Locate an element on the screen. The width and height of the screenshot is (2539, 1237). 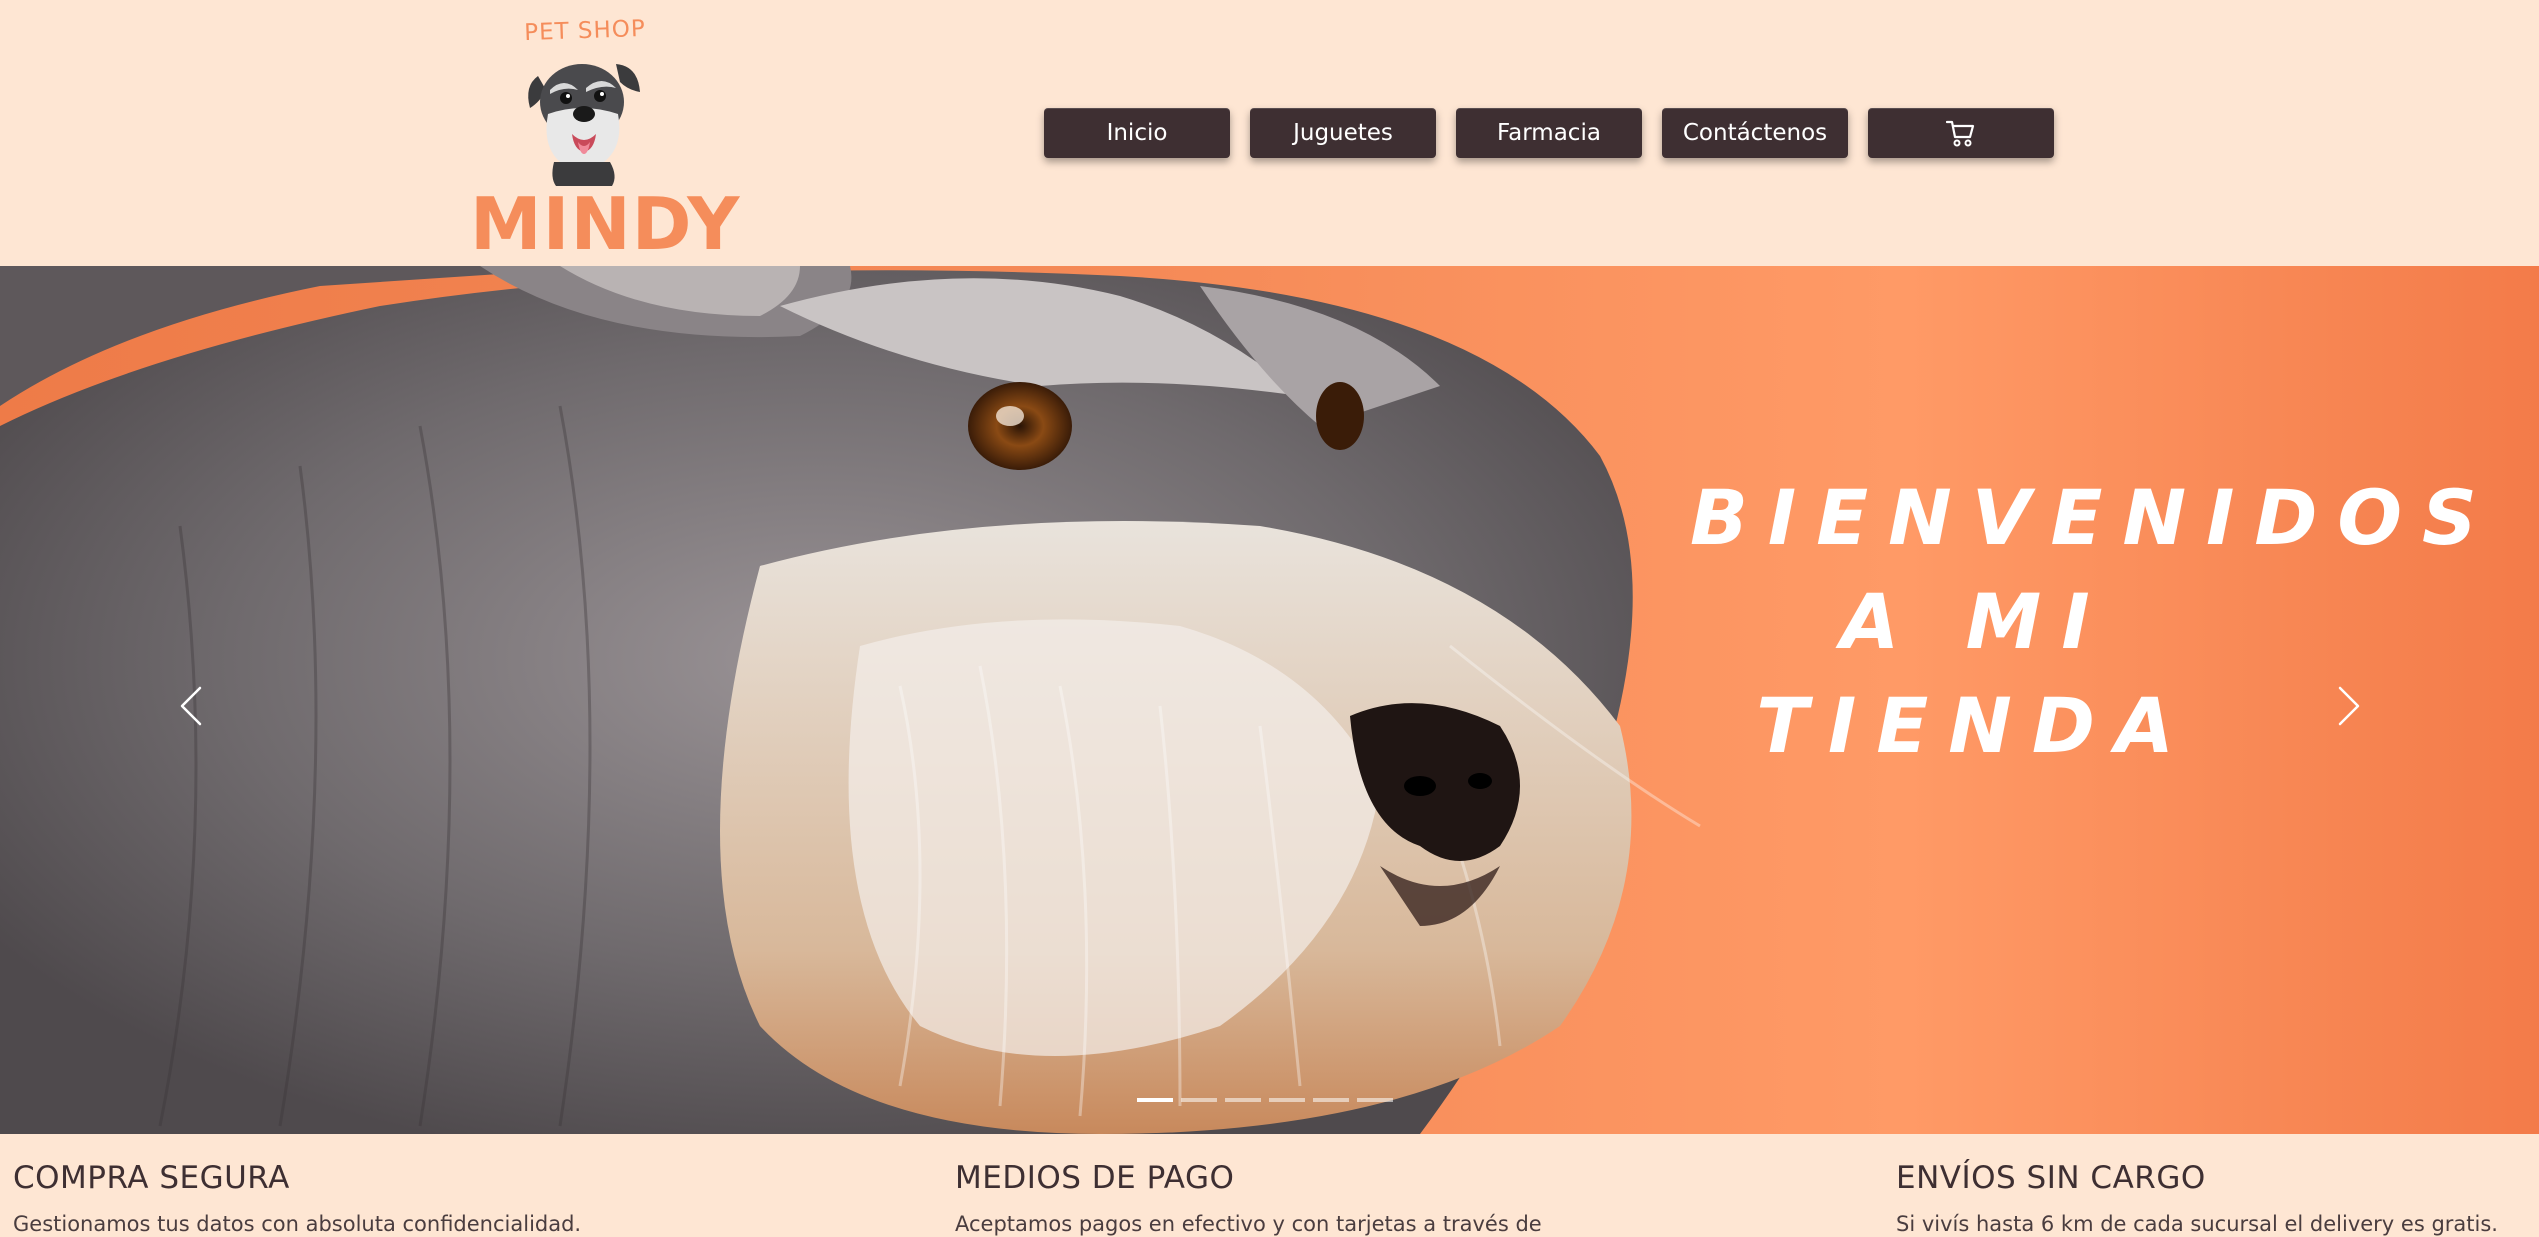
hero-title-line1: BIENVENIDOS is located at coordinates (2093, 517).